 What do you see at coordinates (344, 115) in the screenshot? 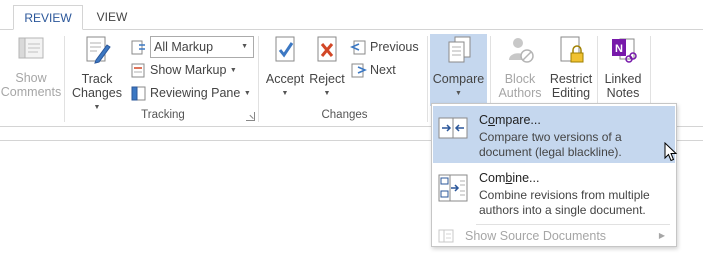
I see `changes-group-label: Changes` at bounding box center [344, 115].